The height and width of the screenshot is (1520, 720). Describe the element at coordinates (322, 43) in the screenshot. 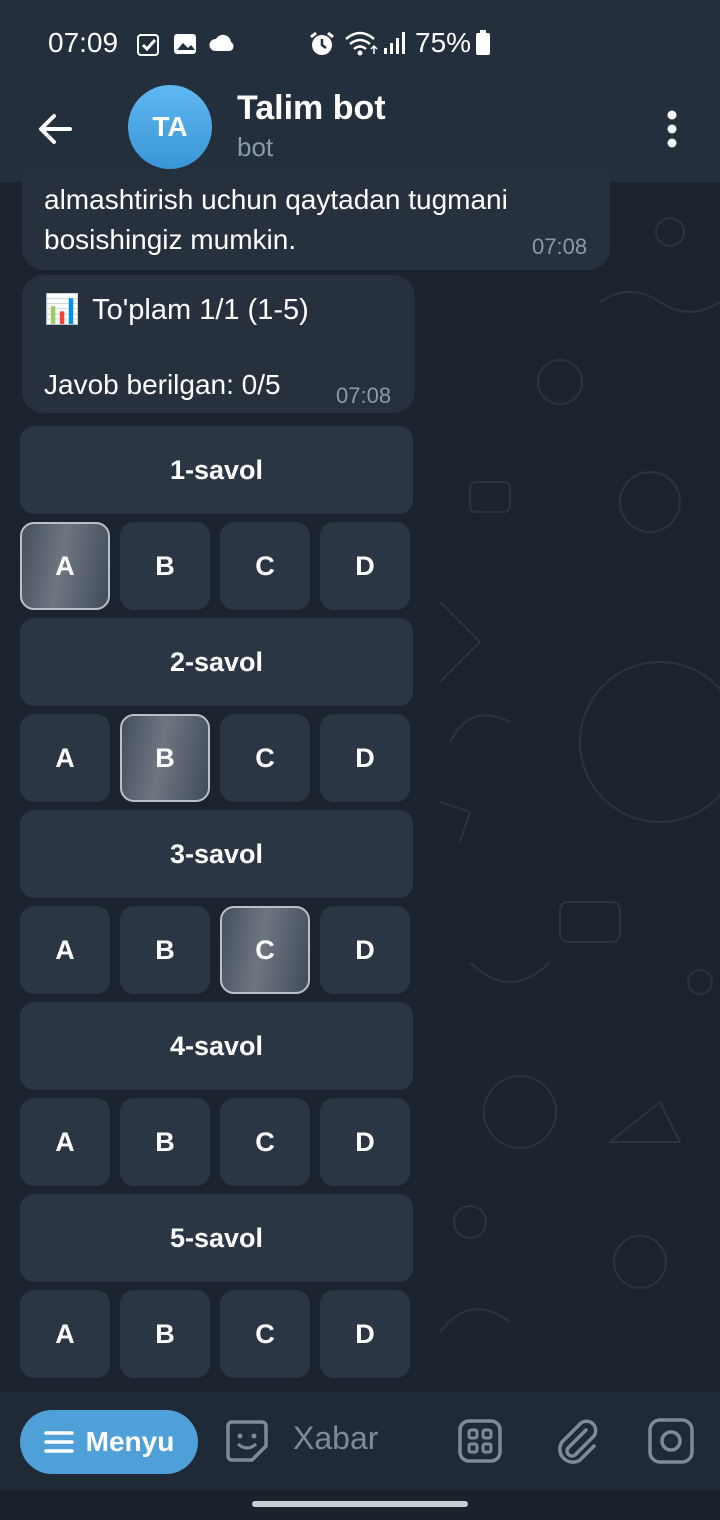

I see `alarm-icon` at that location.